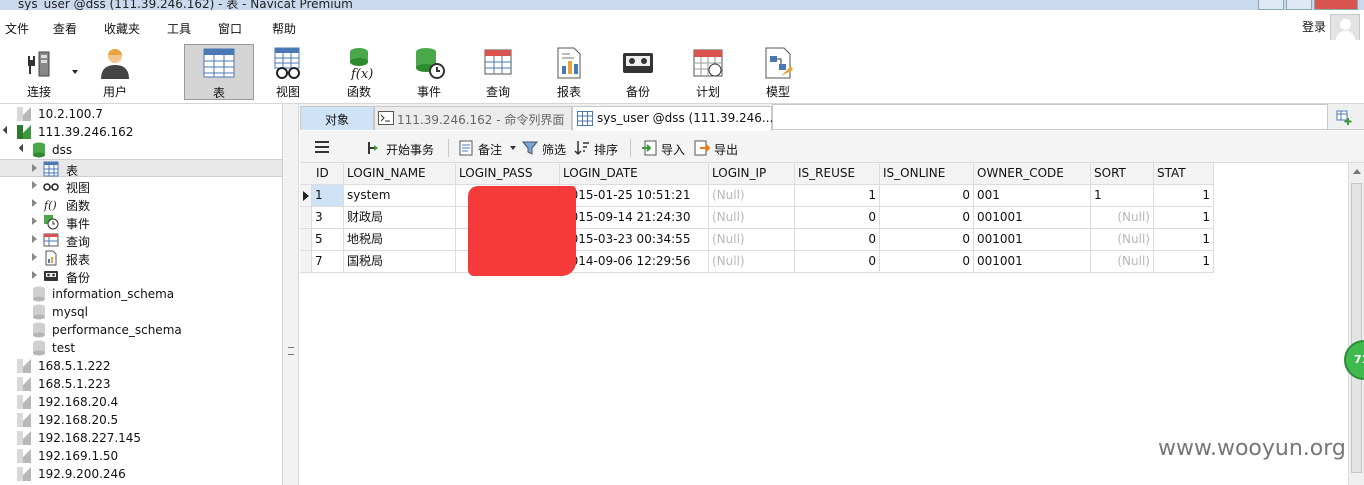 This screenshot has height=485, width=1364. What do you see at coordinates (328, 196) in the screenshot?
I see `cell-id: 1` at bounding box center [328, 196].